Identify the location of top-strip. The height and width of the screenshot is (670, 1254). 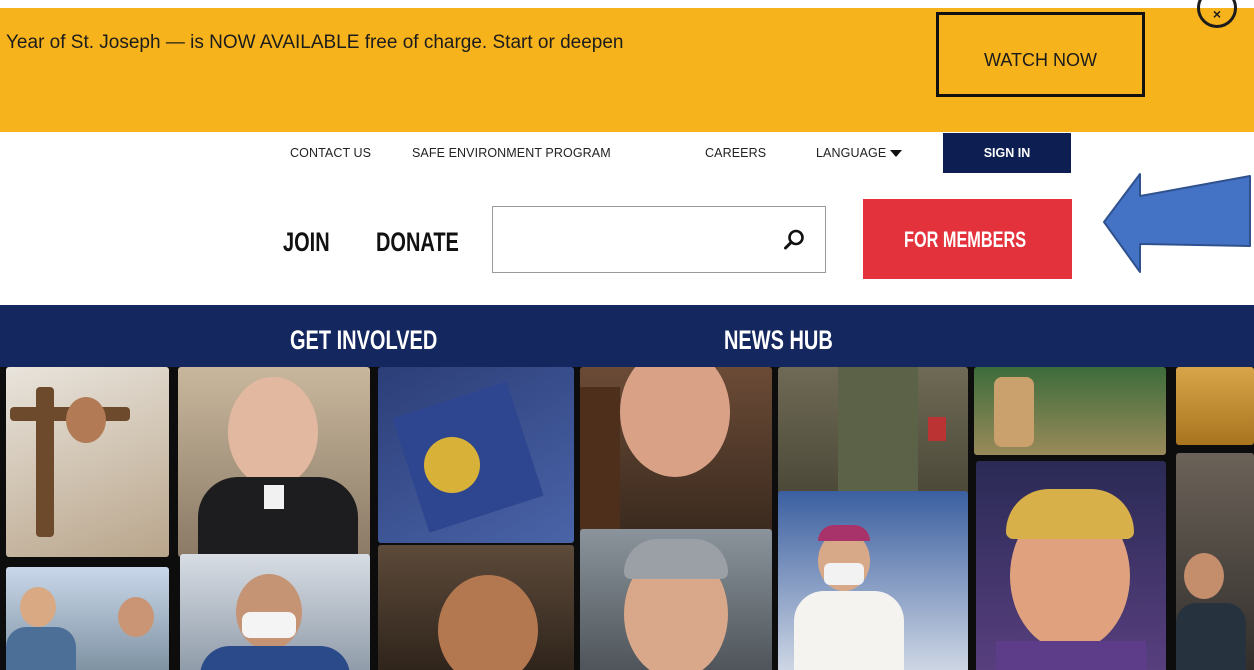
(627, 4).